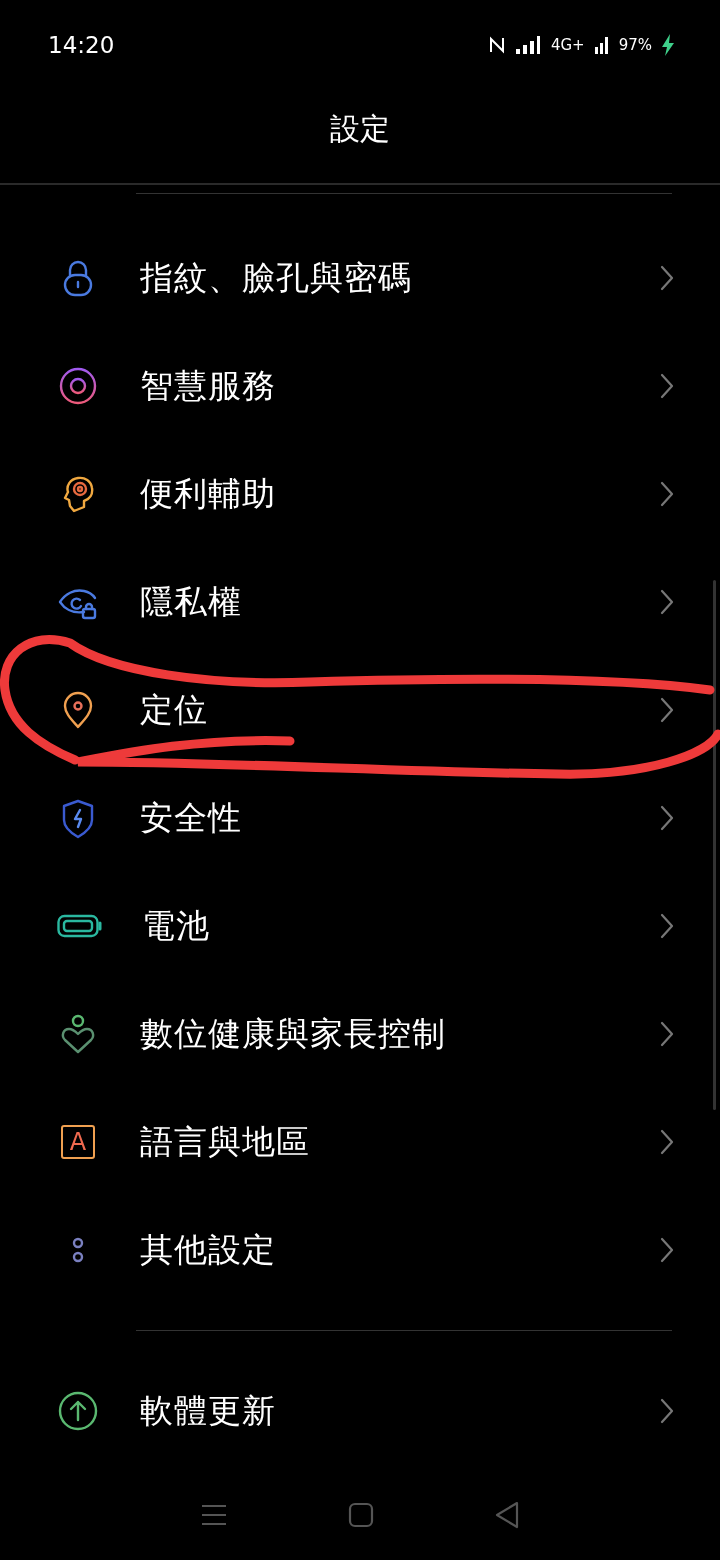  Describe the element at coordinates (82, 45) in the screenshot. I see `status-time: 14:20` at that location.